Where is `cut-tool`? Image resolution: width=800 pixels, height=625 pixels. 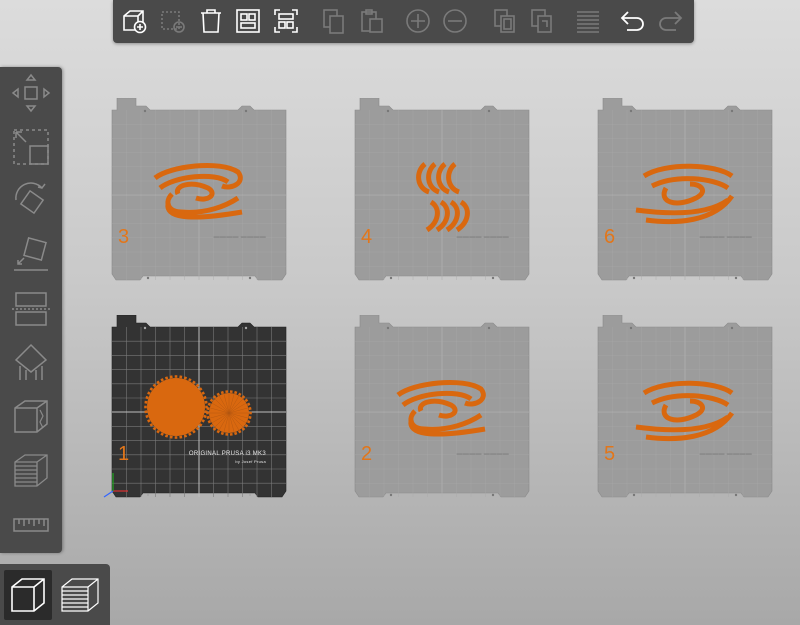
cut-tool is located at coordinates (31, 309).